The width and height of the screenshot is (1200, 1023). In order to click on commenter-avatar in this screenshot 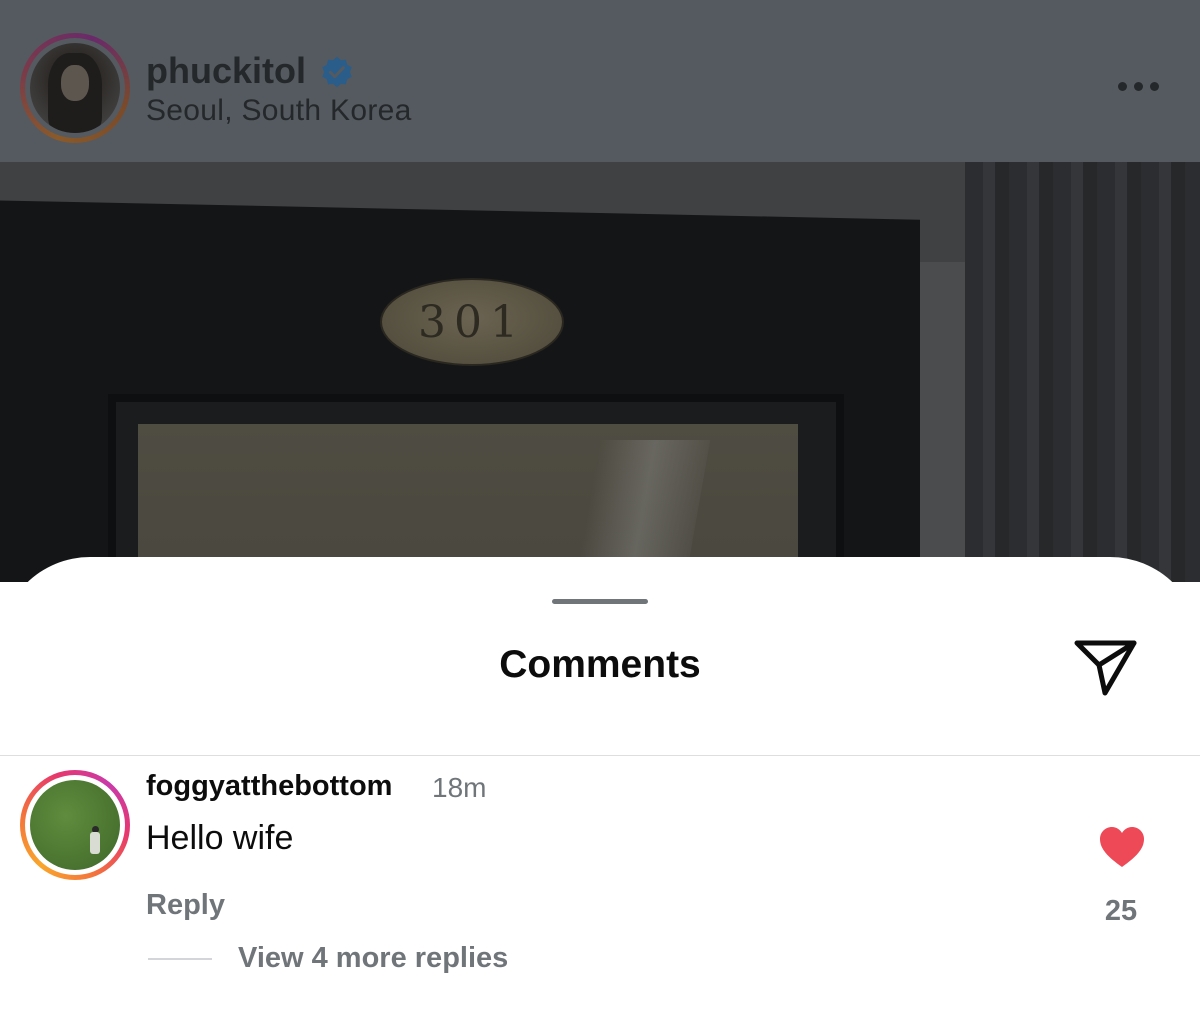, I will do `click(75, 825)`.